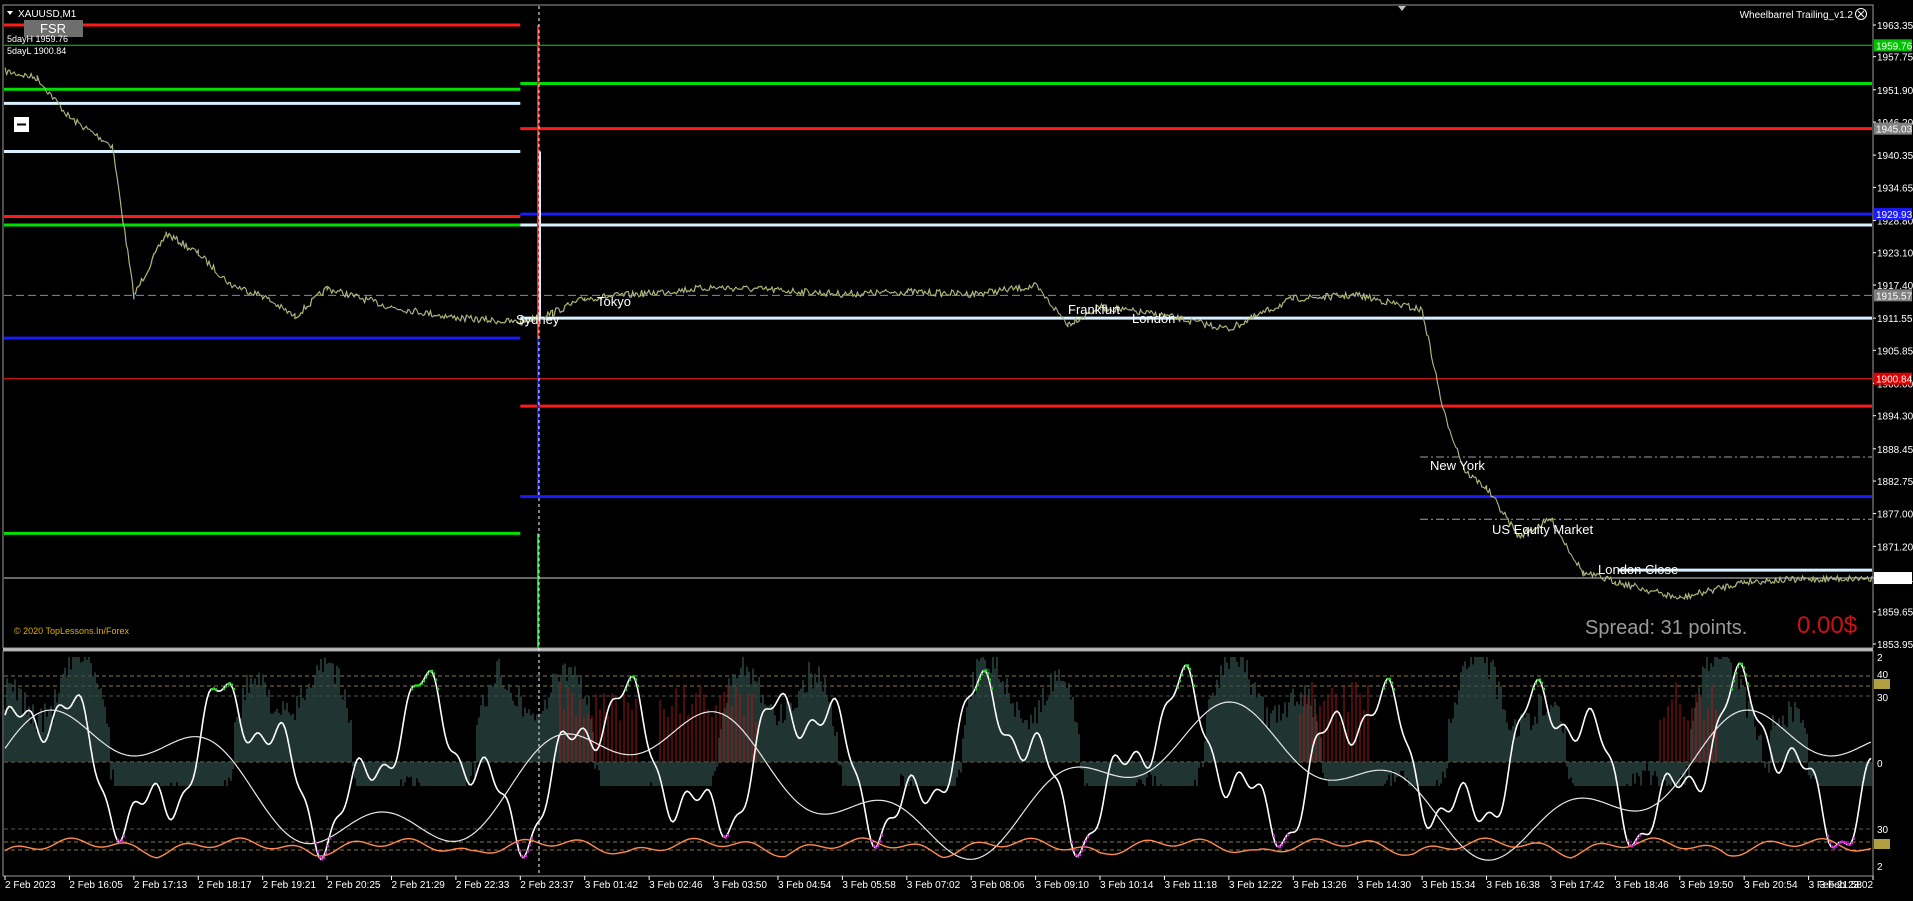  What do you see at coordinates (1895, 613) in the screenshot?
I see `price-tick-label: 1859.65` at bounding box center [1895, 613].